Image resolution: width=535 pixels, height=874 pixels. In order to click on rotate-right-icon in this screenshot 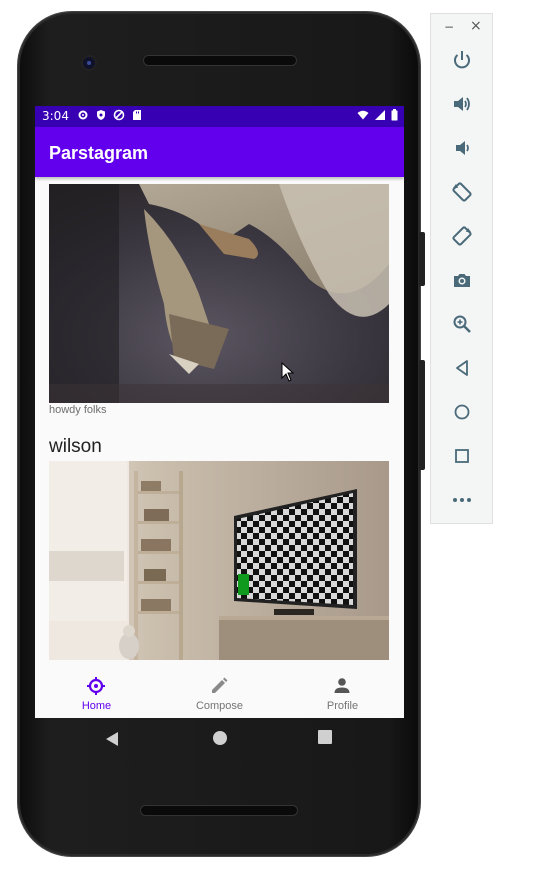, I will do `click(462, 236)`.